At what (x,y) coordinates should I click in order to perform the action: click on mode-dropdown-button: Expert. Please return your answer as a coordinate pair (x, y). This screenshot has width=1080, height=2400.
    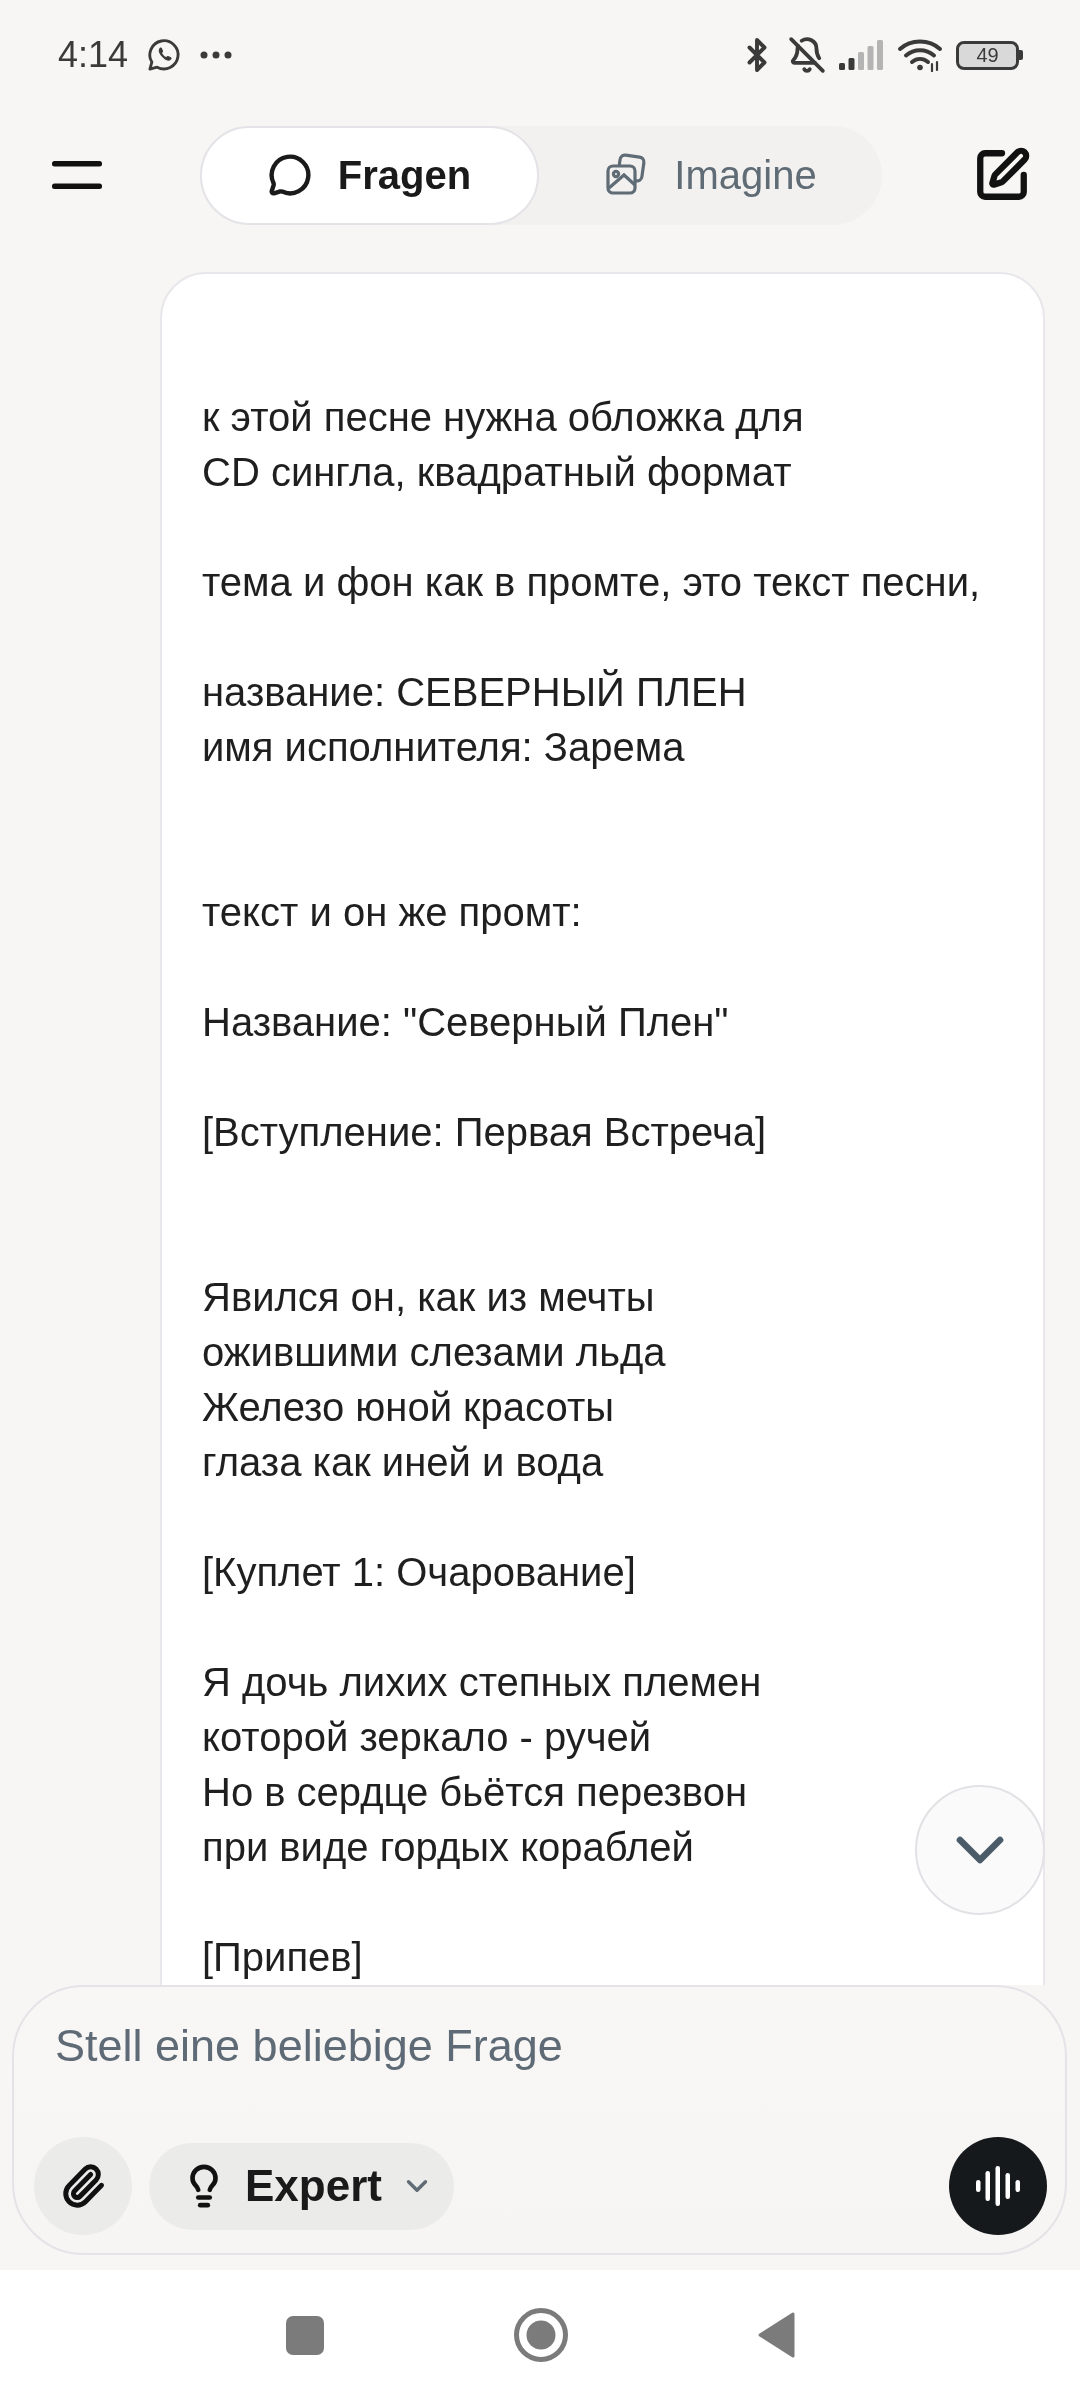
    Looking at the image, I should click on (301, 2186).